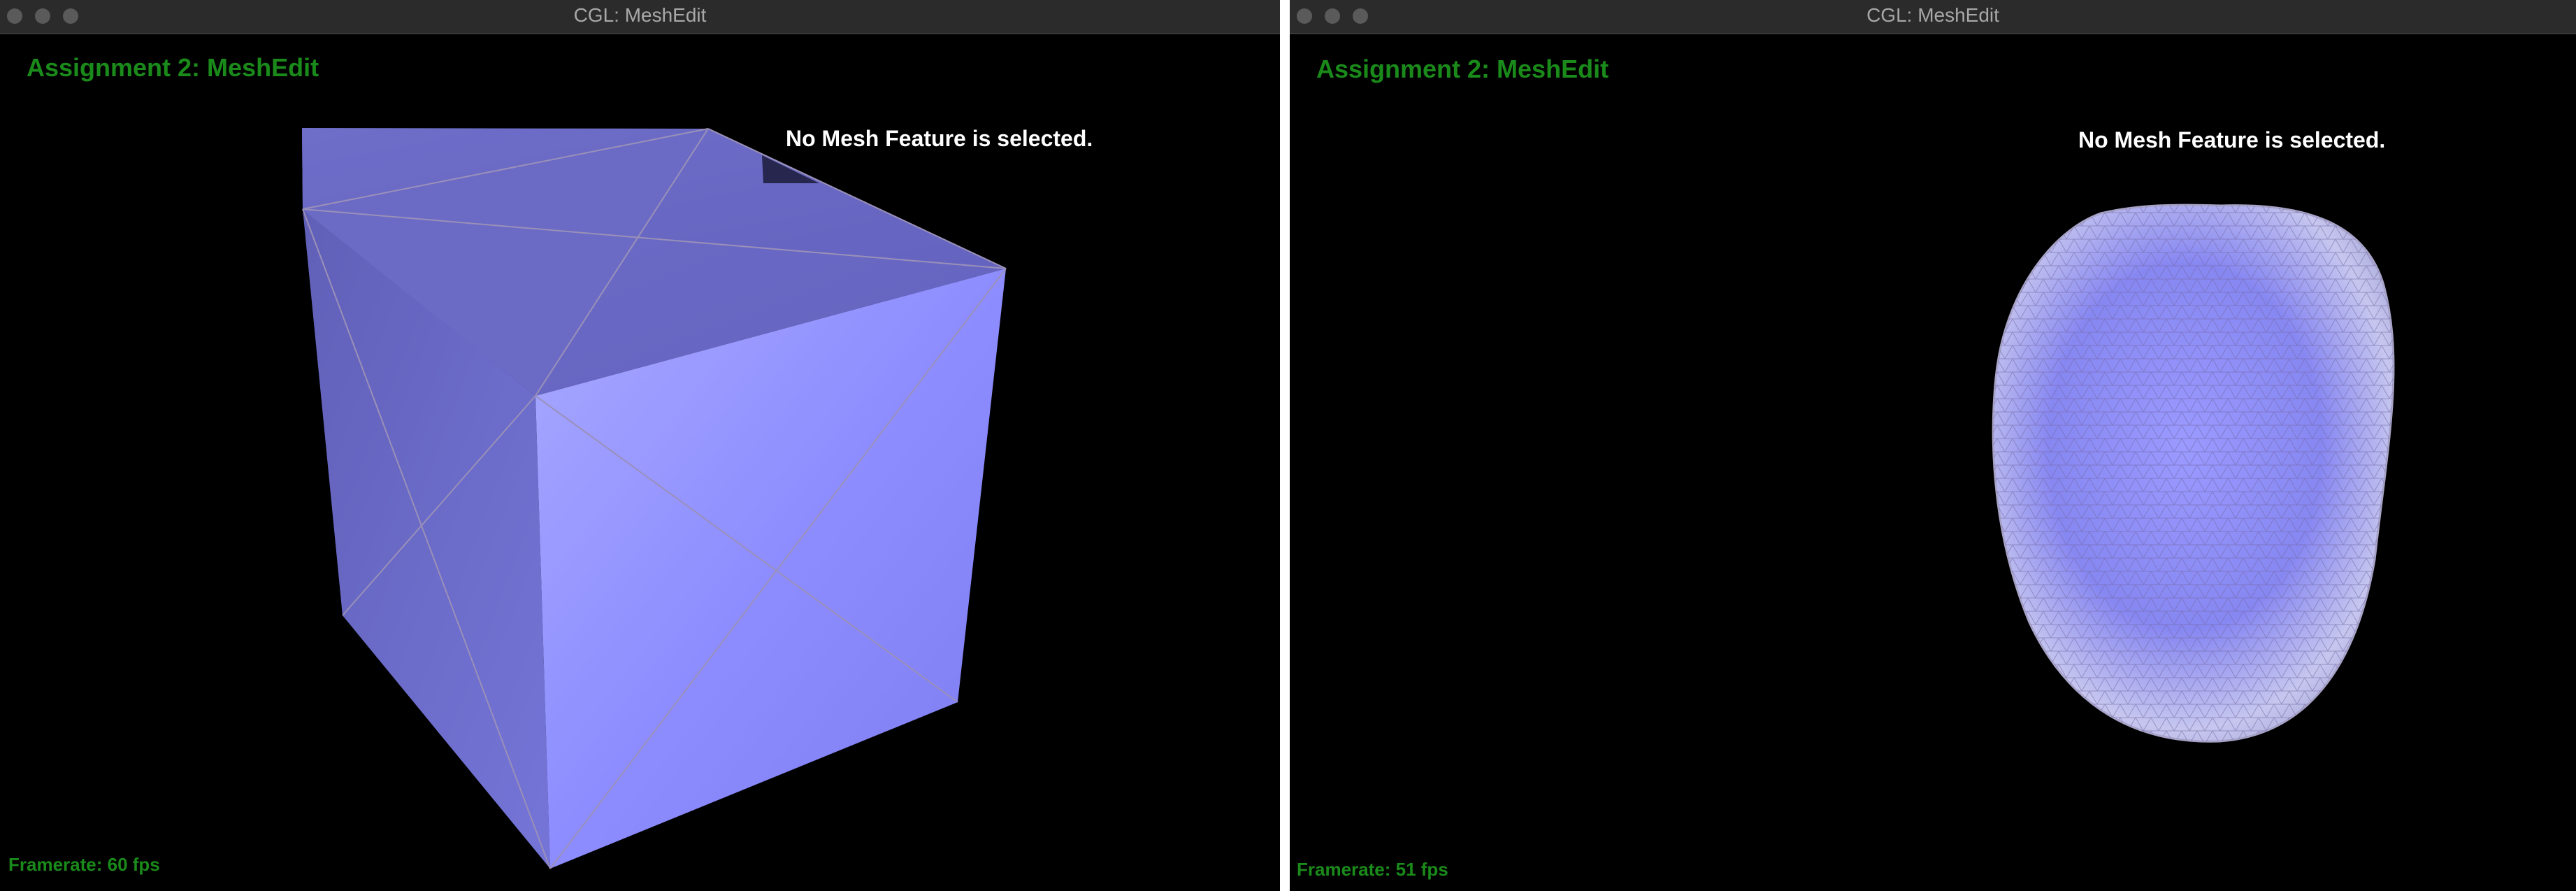 The width and height of the screenshot is (2576, 891). What do you see at coordinates (84, 864) in the screenshot?
I see `framerate-readout: Framerate: 60 fps` at bounding box center [84, 864].